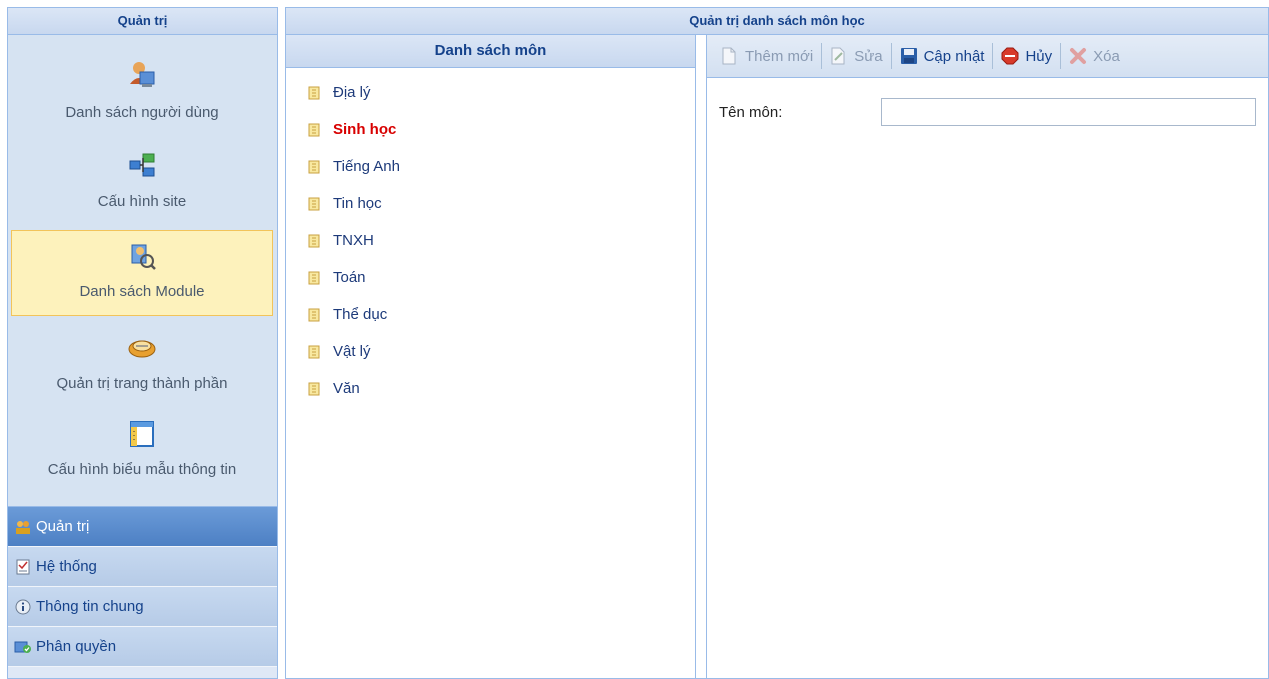 This screenshot has width=1269, height=679. I want to click on delete-button: Xóa, so click(1094, 56).